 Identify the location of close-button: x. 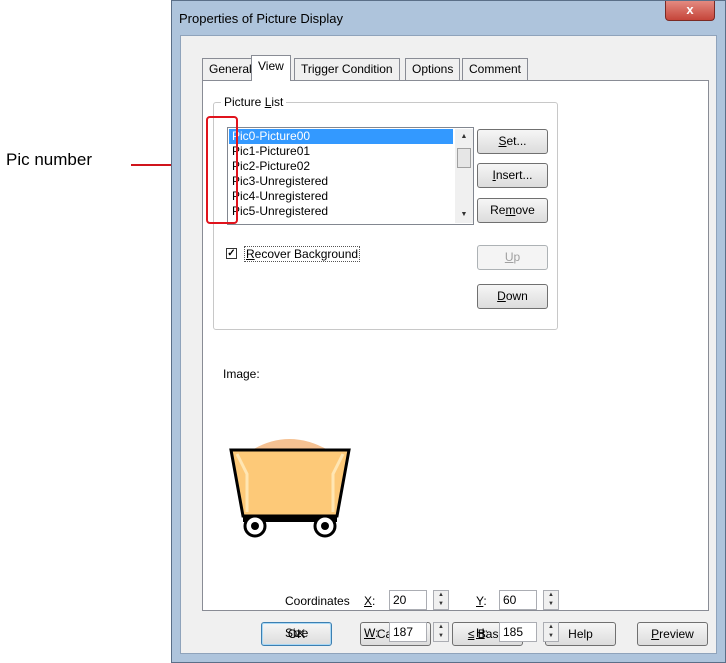
(690, 11).